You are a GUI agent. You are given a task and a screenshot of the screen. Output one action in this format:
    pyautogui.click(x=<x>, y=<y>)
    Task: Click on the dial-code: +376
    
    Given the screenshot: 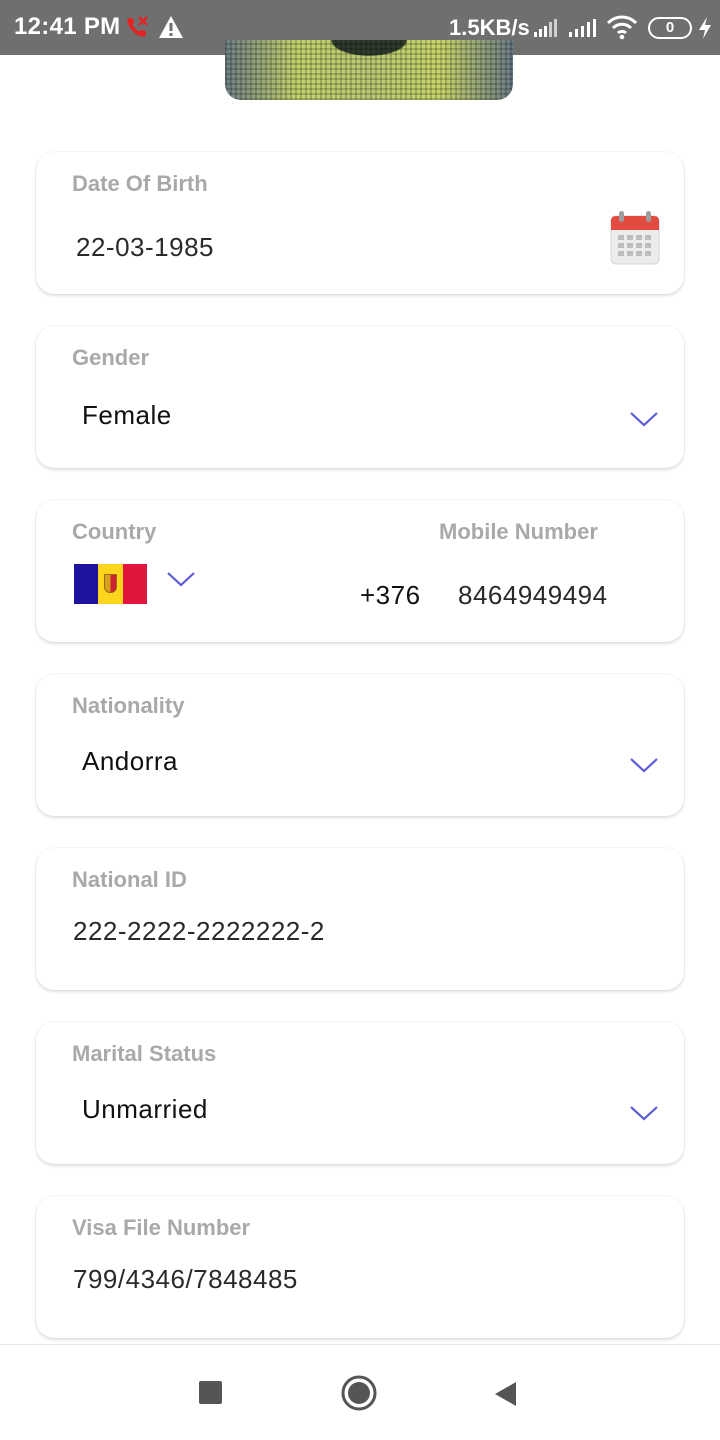 What is the action you would take?
    pyautogui.click(x=390, y=595)
    